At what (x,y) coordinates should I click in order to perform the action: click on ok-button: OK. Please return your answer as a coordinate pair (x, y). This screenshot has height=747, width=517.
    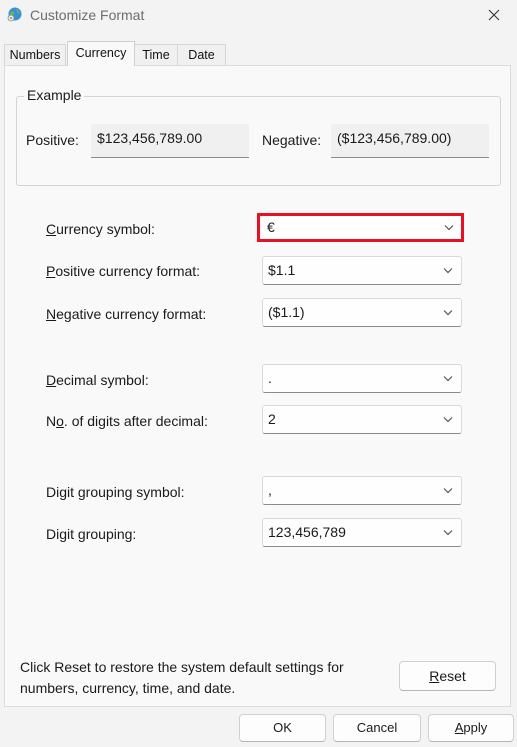
    Looking at the image, I should click on (282, 728).